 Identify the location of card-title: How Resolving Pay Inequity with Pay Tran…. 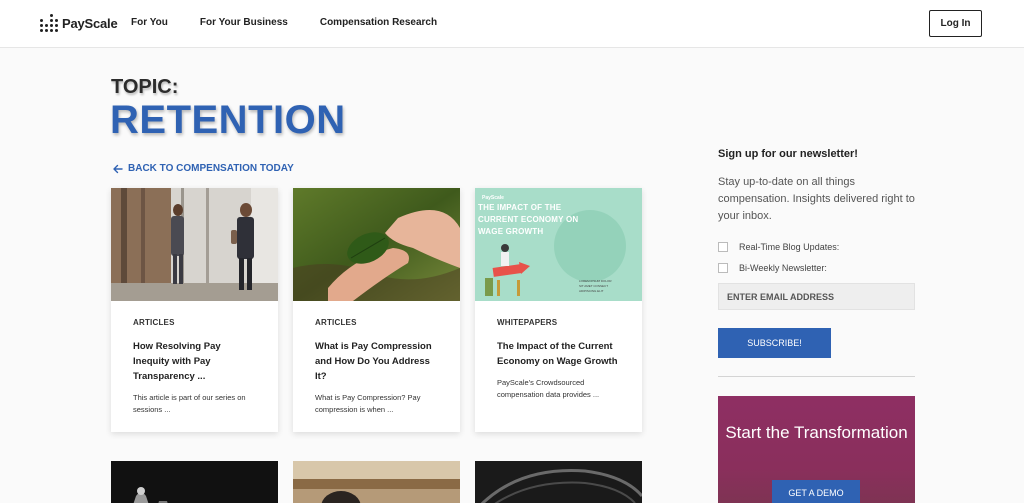
(177, 361).